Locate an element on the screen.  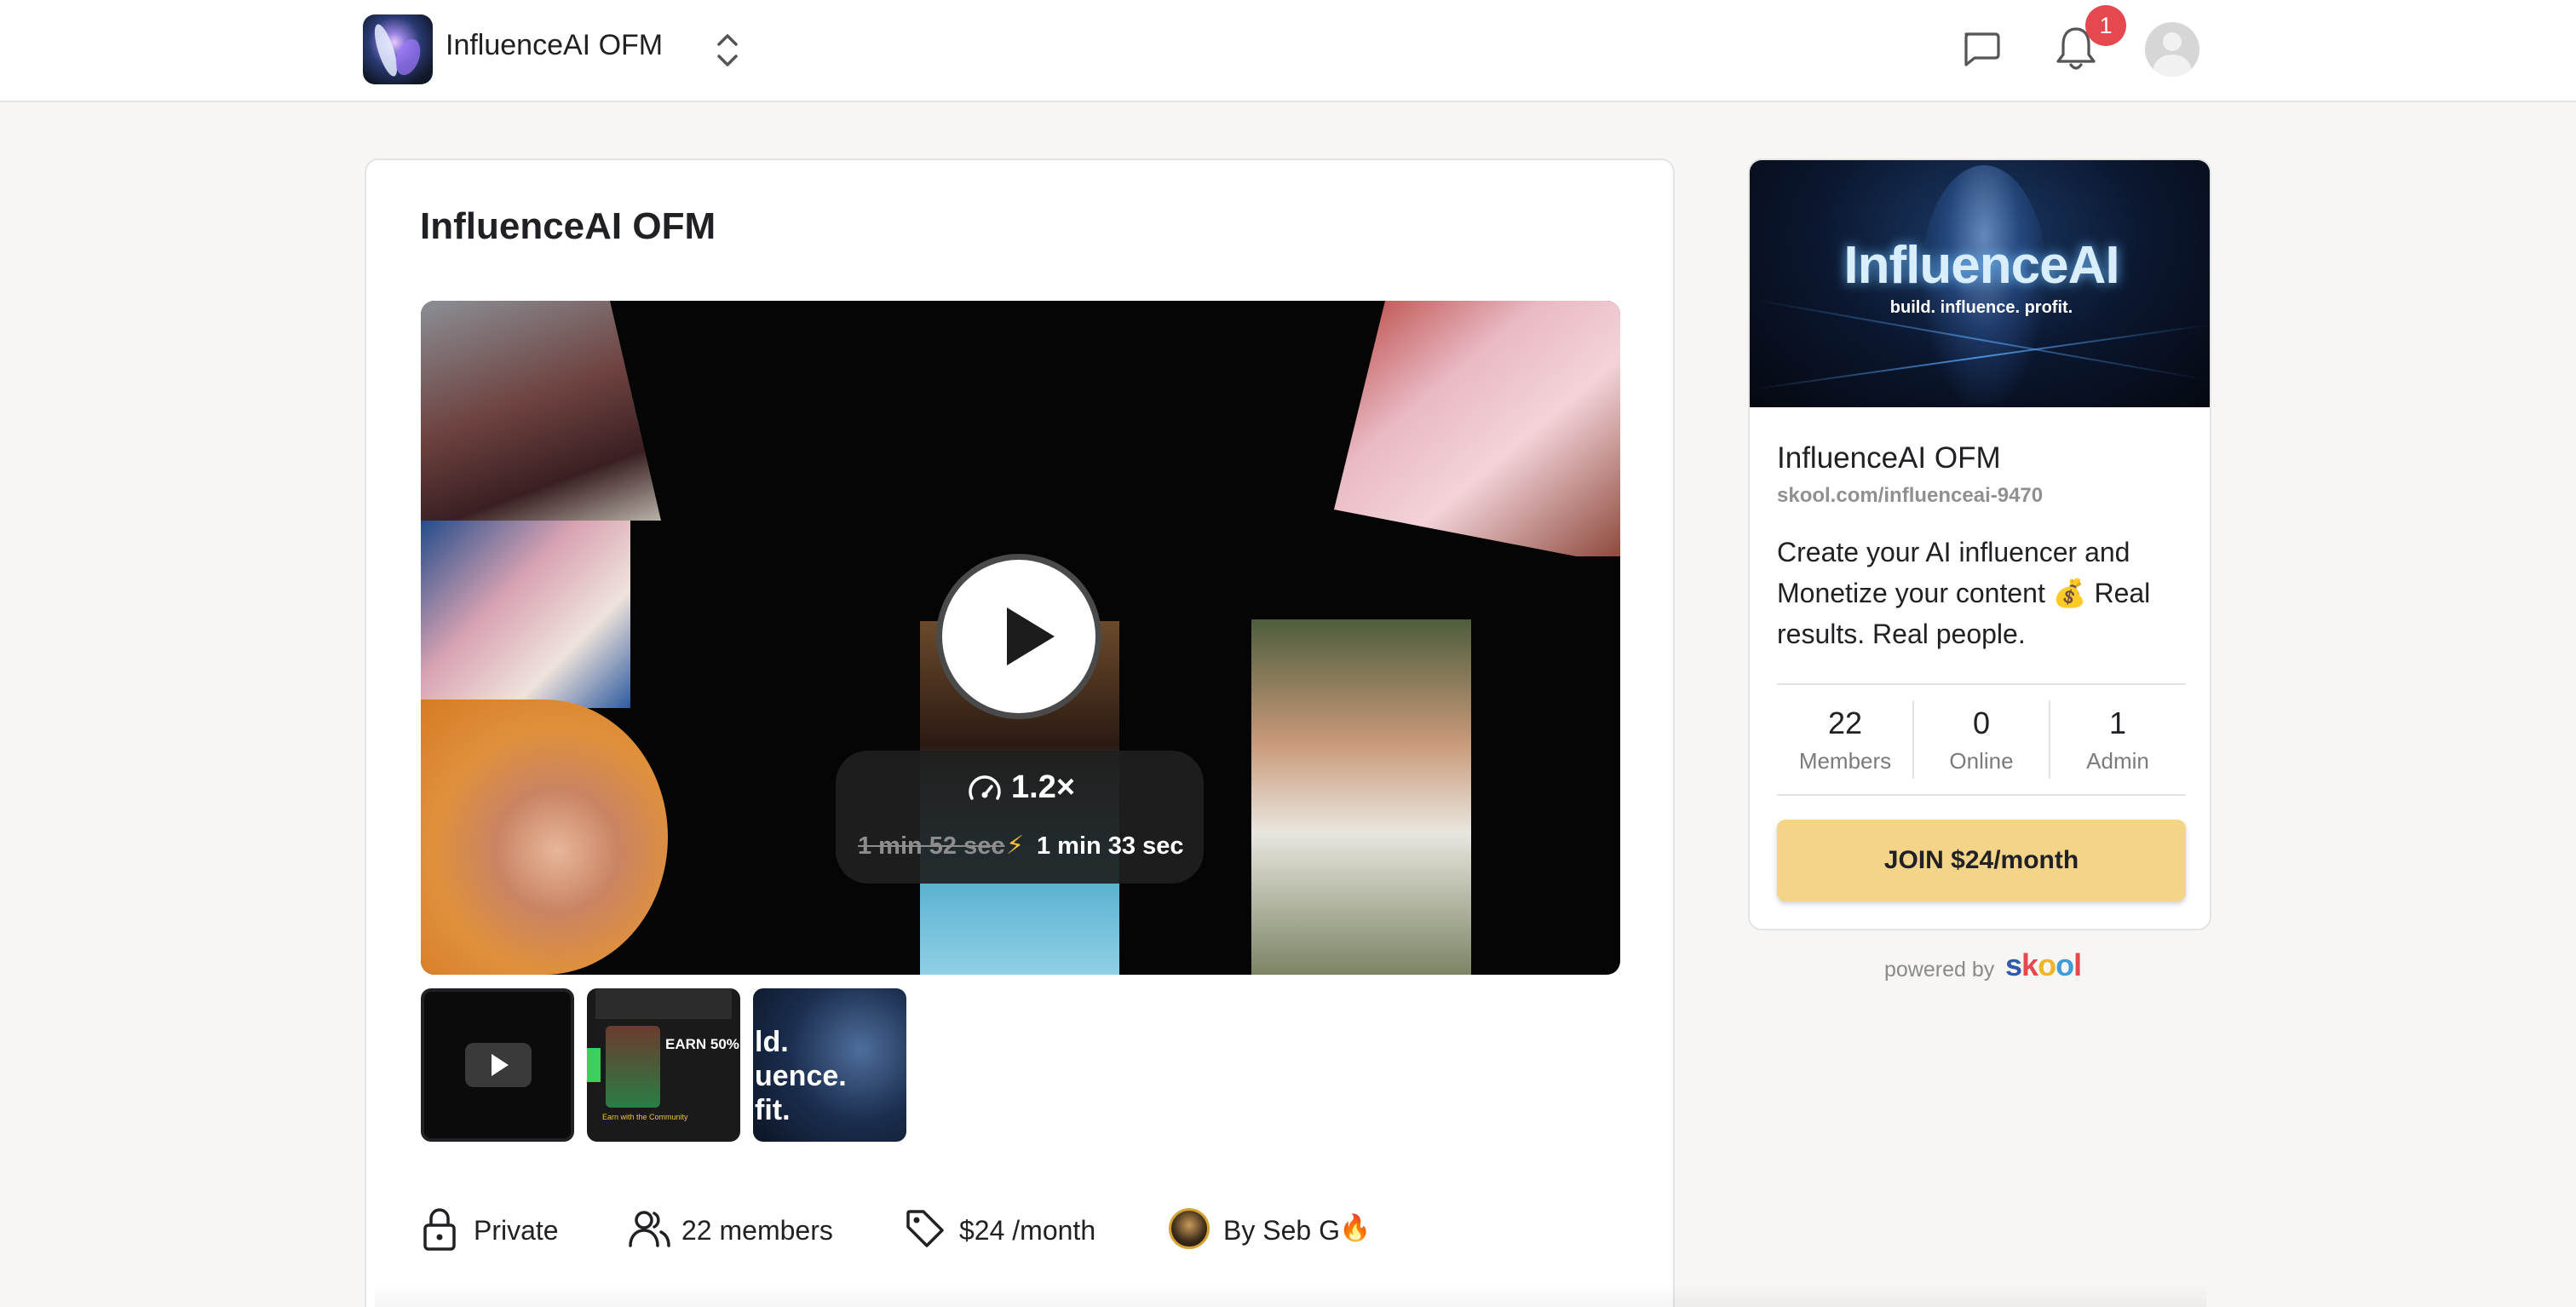
stat-members-label: Members is located at coordinates (1845, 761).